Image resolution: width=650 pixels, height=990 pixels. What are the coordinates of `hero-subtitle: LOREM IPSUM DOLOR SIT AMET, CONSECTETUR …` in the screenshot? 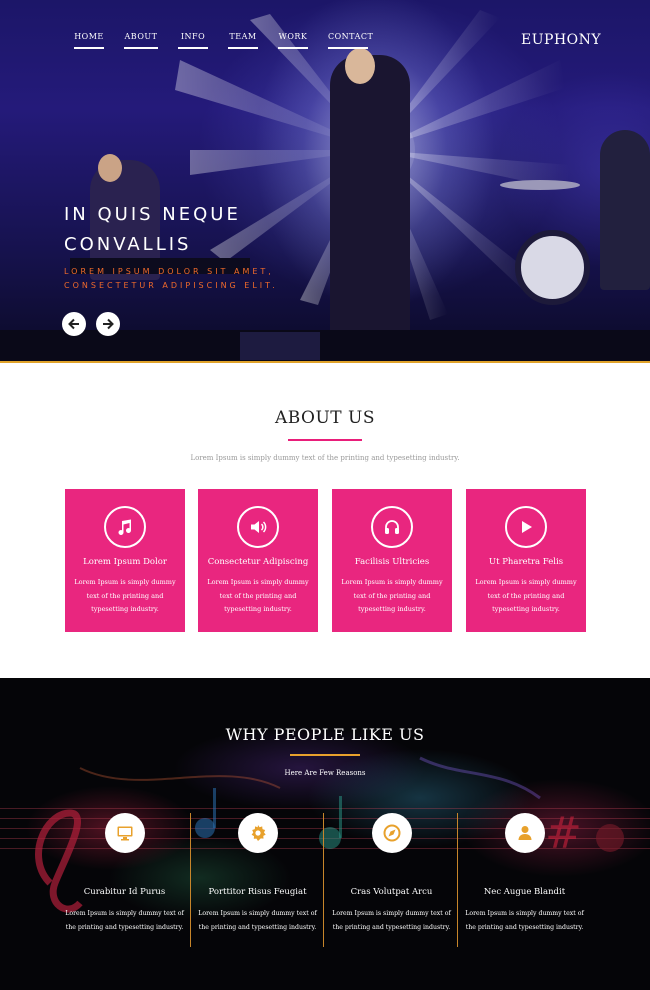 It's located at (171, 278).